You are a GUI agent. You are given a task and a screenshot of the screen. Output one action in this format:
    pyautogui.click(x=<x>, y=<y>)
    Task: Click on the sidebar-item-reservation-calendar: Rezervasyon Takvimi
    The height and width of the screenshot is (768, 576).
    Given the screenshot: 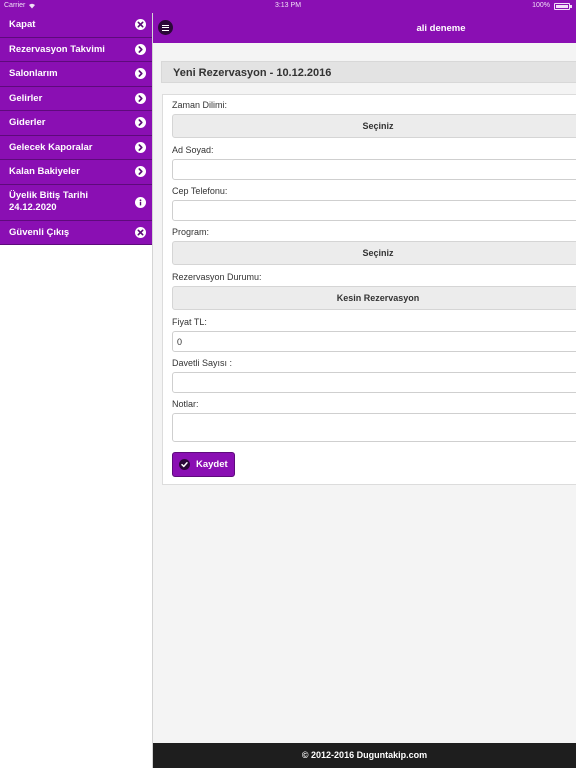 What is the action you would take?
    pyautogui.click(x=76, y=49)
    